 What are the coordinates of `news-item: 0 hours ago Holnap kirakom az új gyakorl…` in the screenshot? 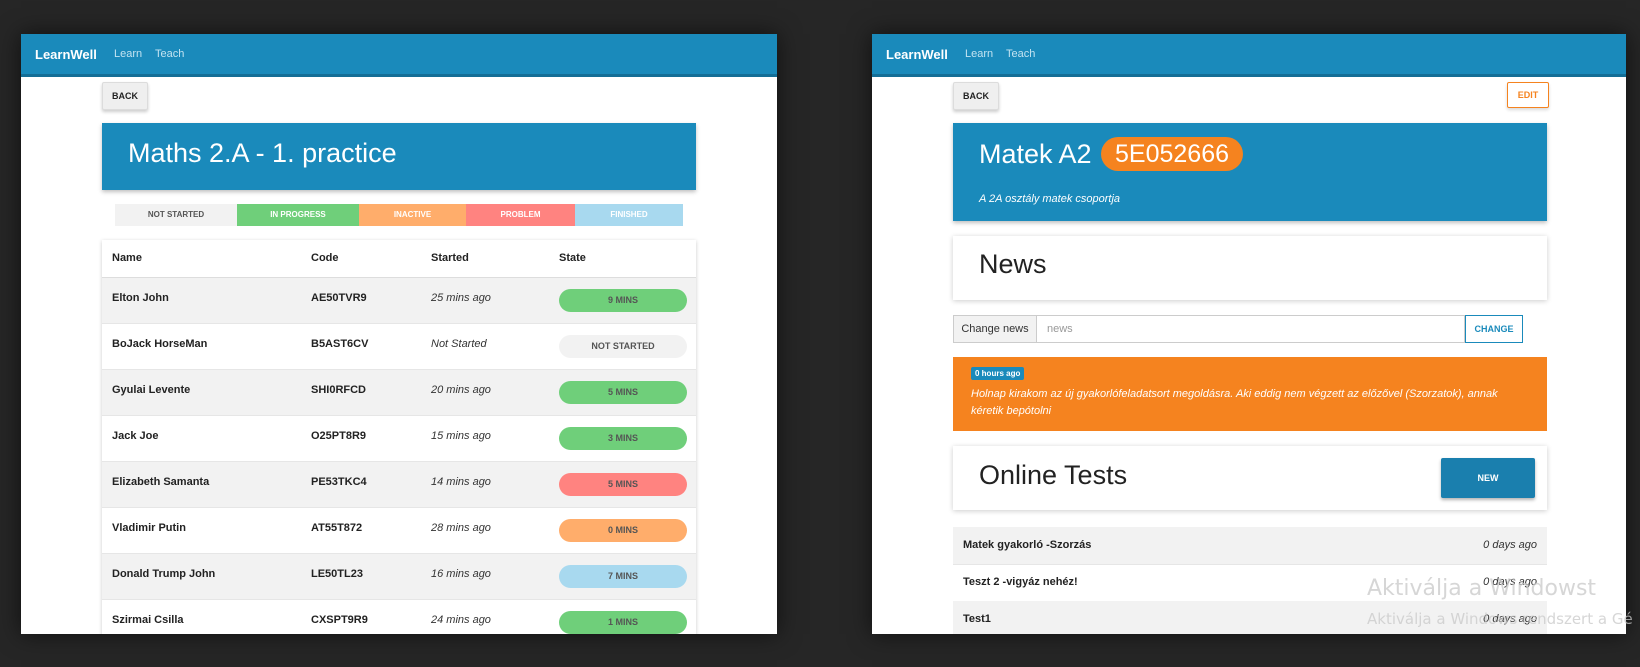 It's located at (1250, 394).